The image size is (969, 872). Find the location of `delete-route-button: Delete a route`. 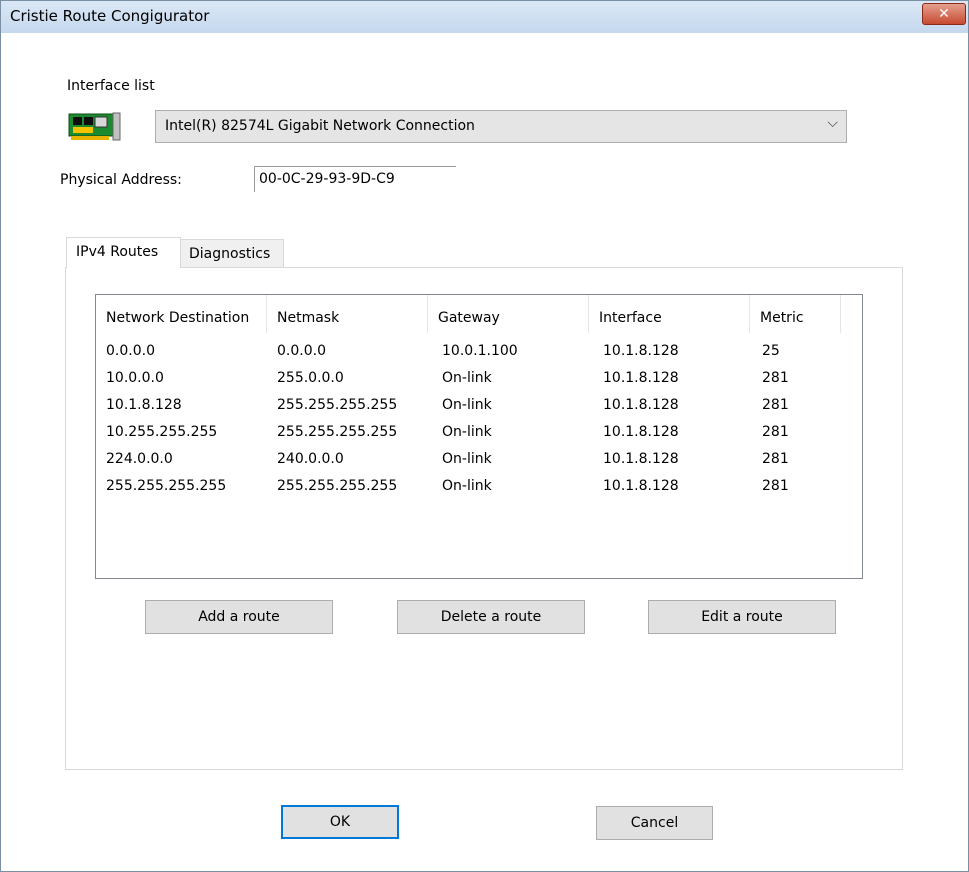

delete-route-button: Delete a route is located at coordinates (491, 617).